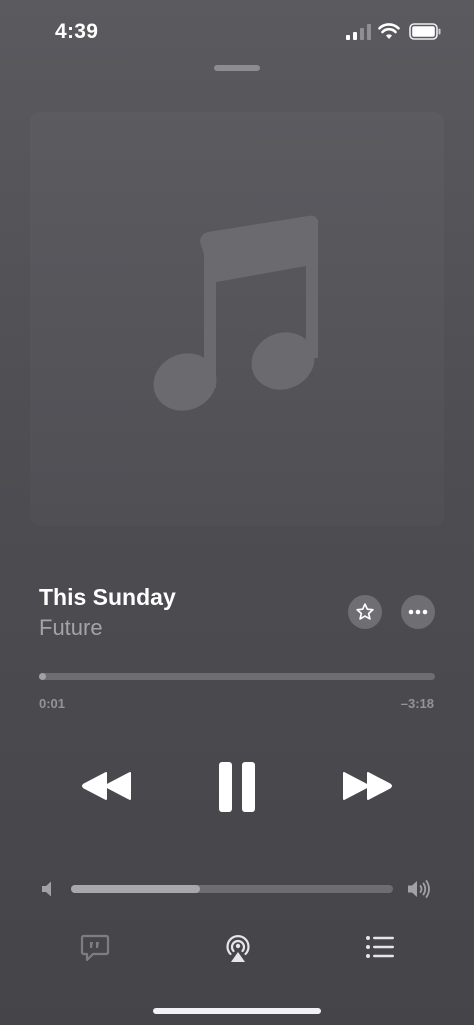  What do you see at coordinates (235, 313) in the screenshot?
I see `music-note-icon` at bounding box center [235, 313].